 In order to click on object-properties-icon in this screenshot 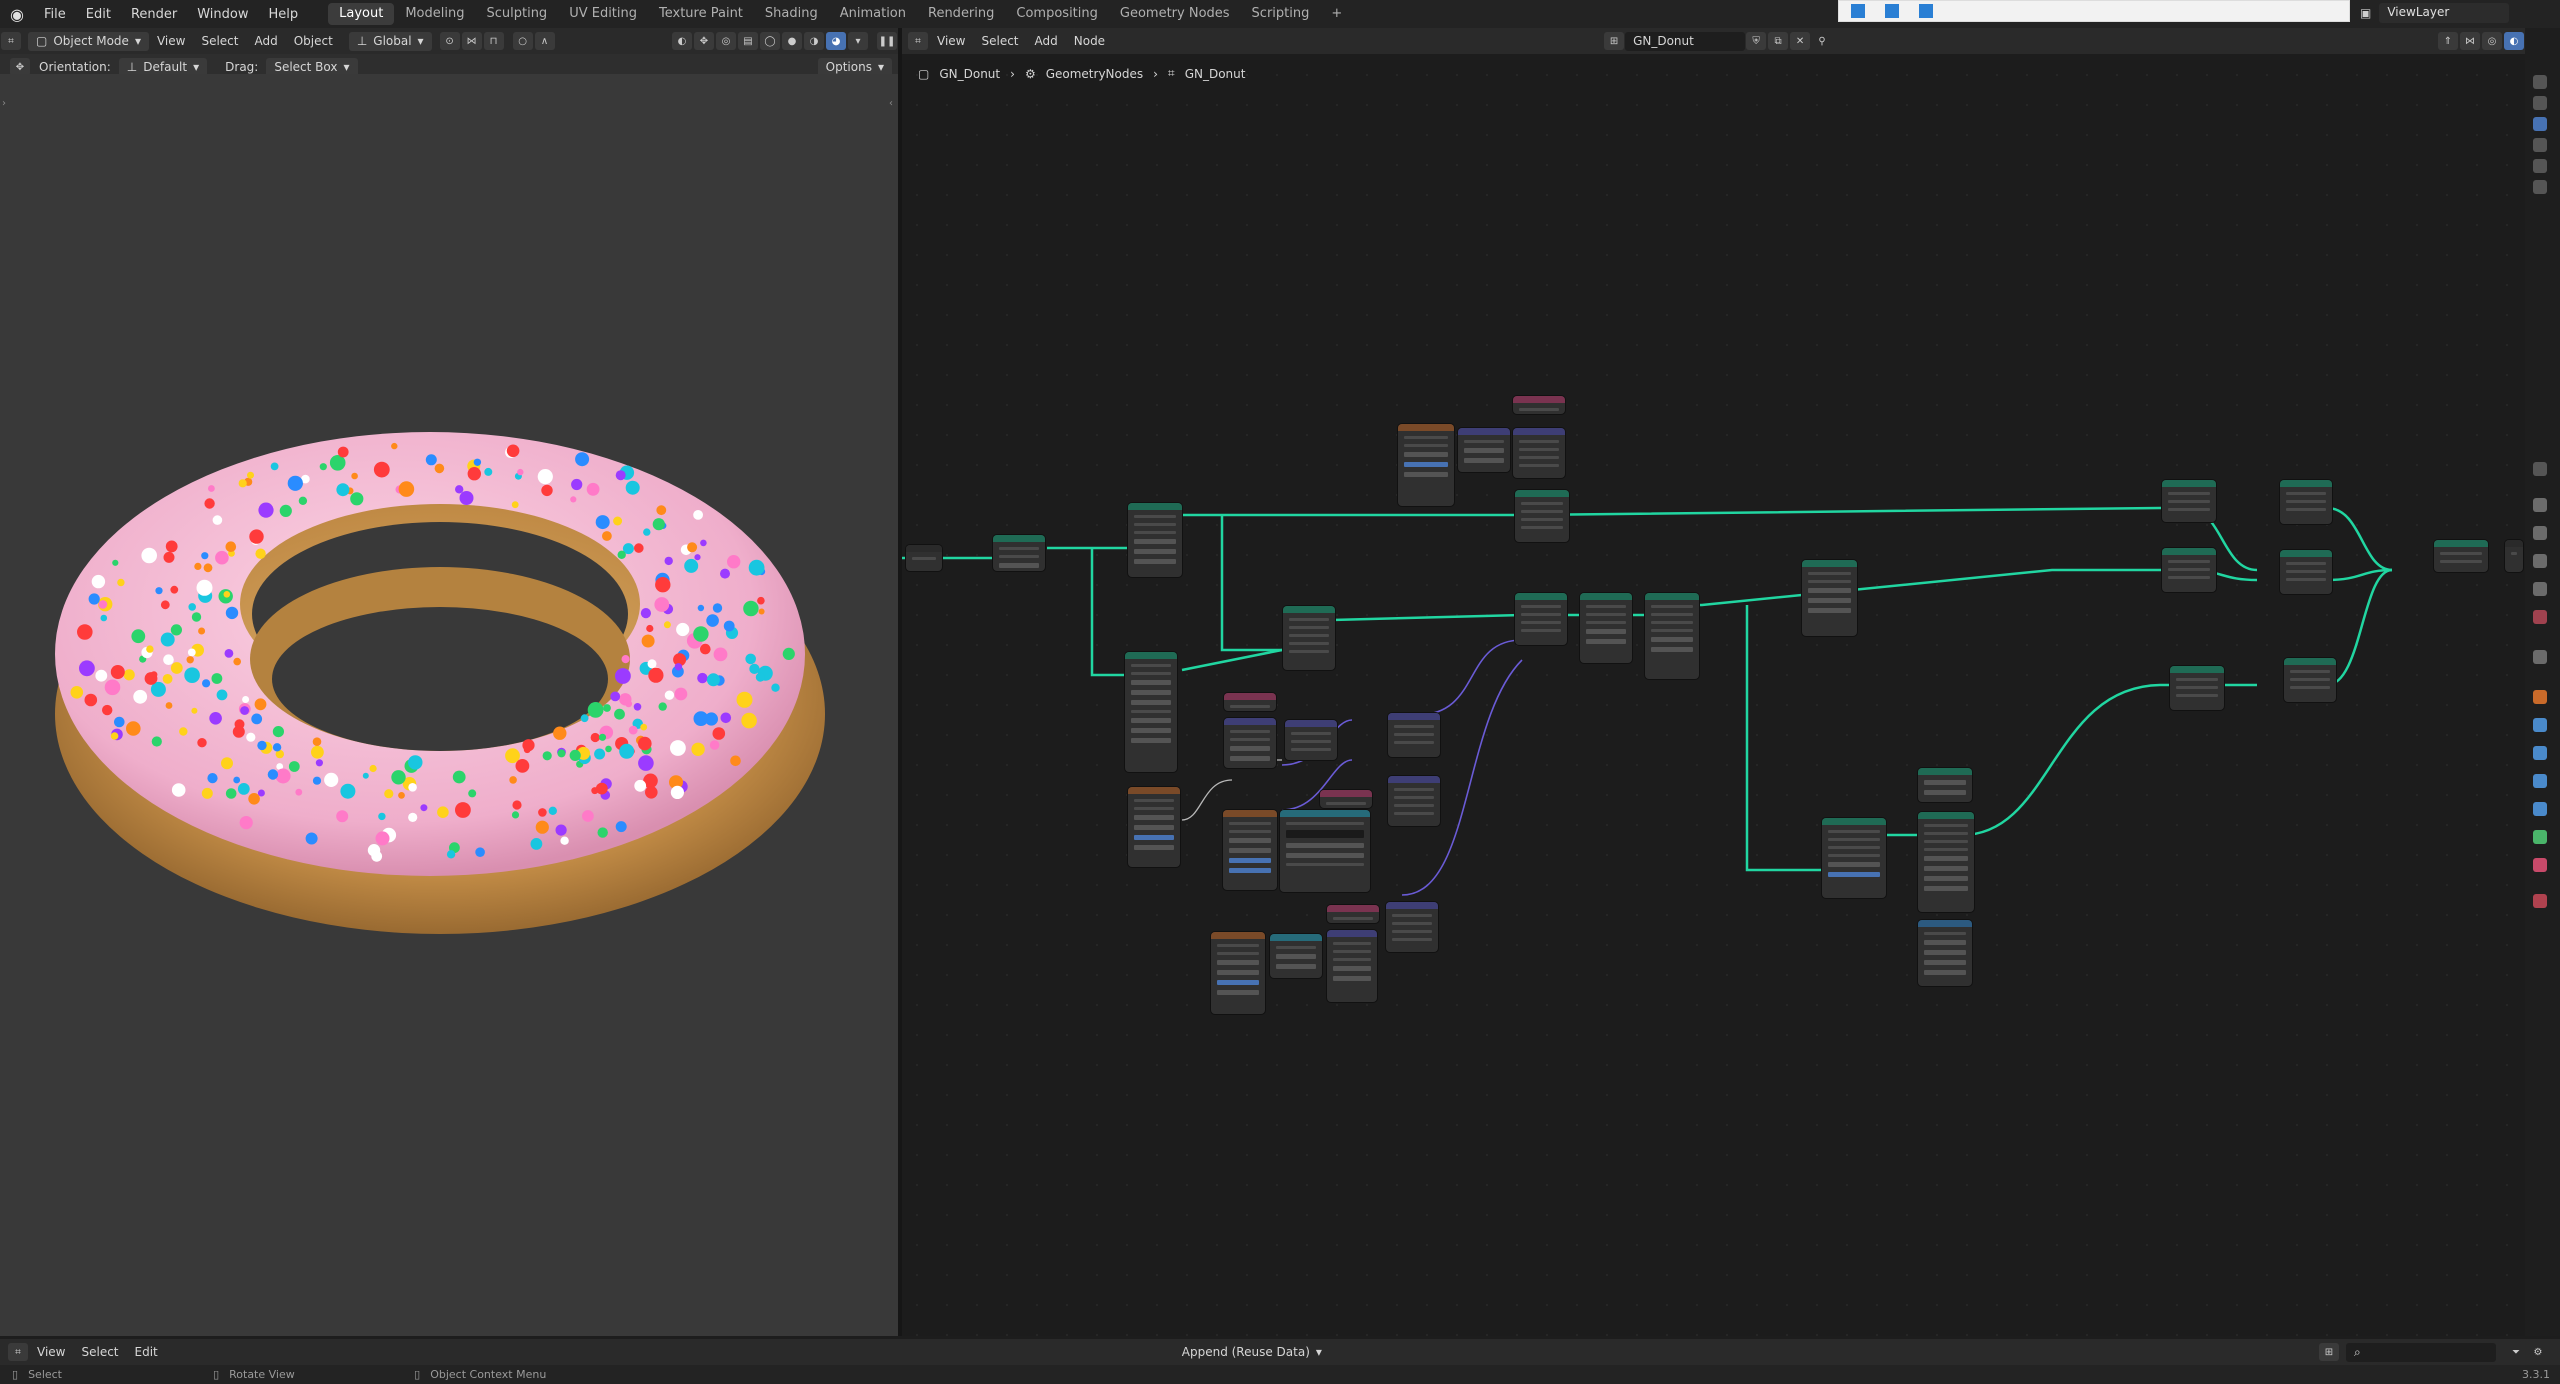, I will do `click(2540, 697)`.